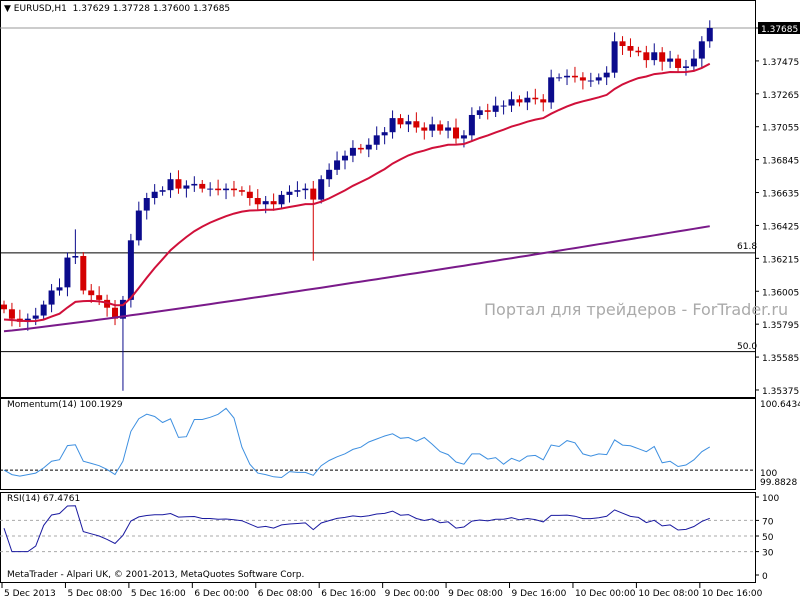 This screenshot has height=600, width=800. What do you see at coordinates (285, 594) in the screenshot?
I see `time-axis-label: 6 Dec 08:00` at bounding box center [285, 594].